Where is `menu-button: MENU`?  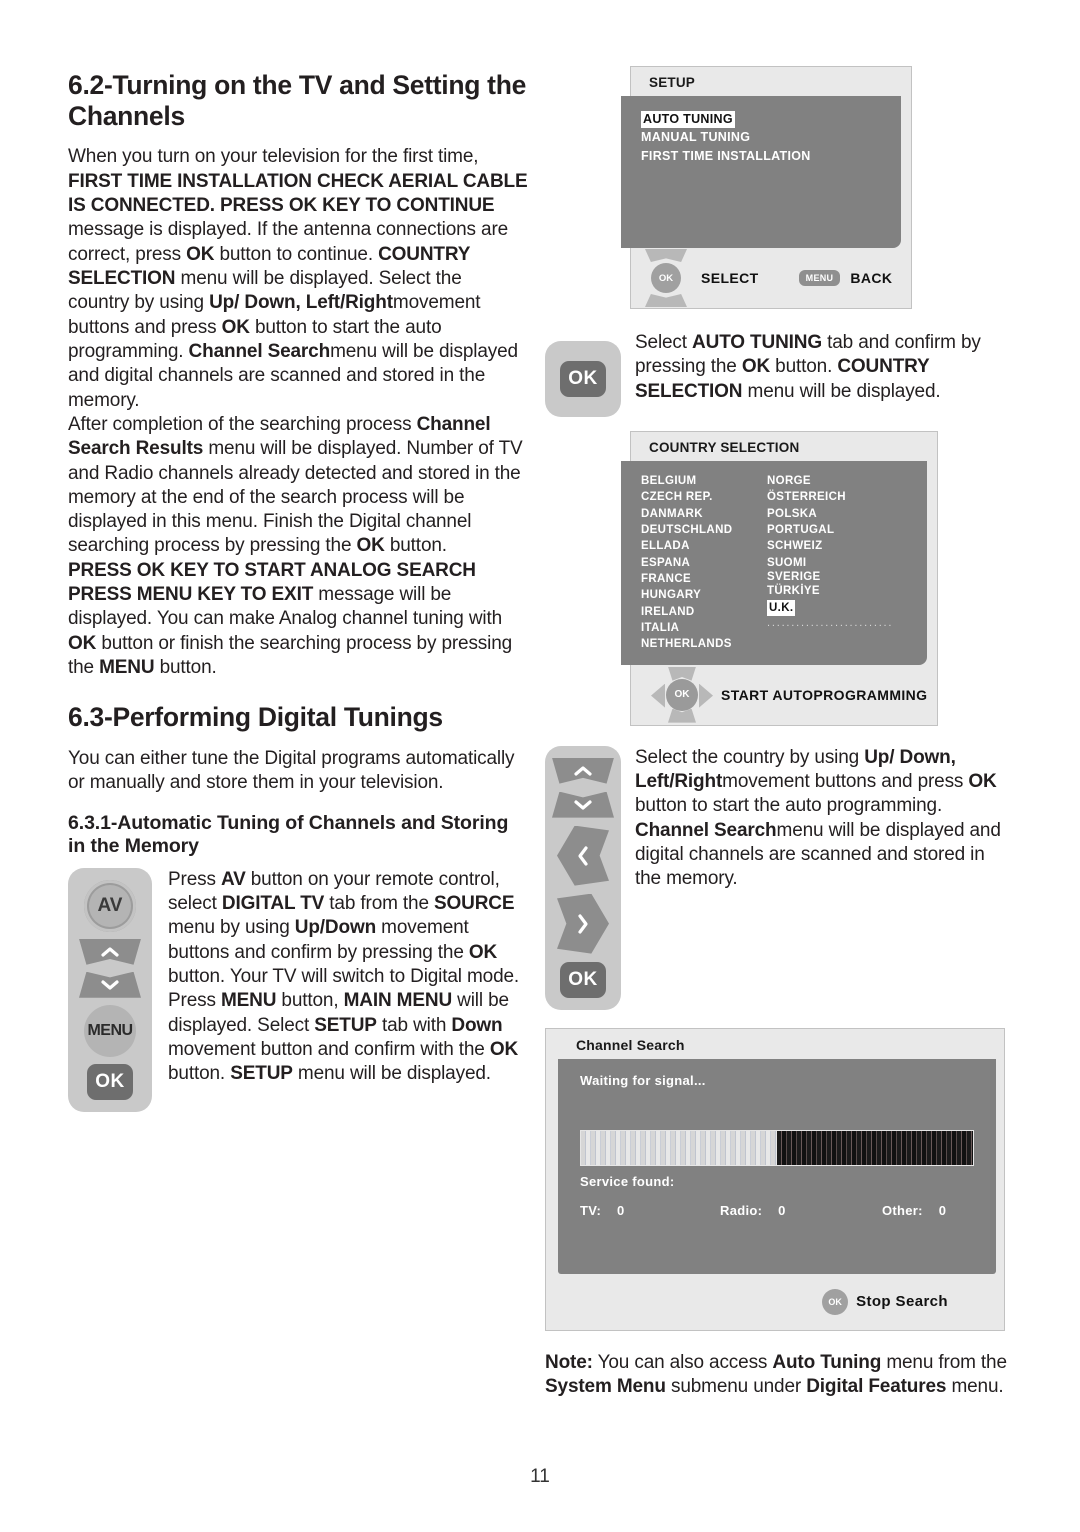
menu-button: MENU is located at coordinates (110, 1030).